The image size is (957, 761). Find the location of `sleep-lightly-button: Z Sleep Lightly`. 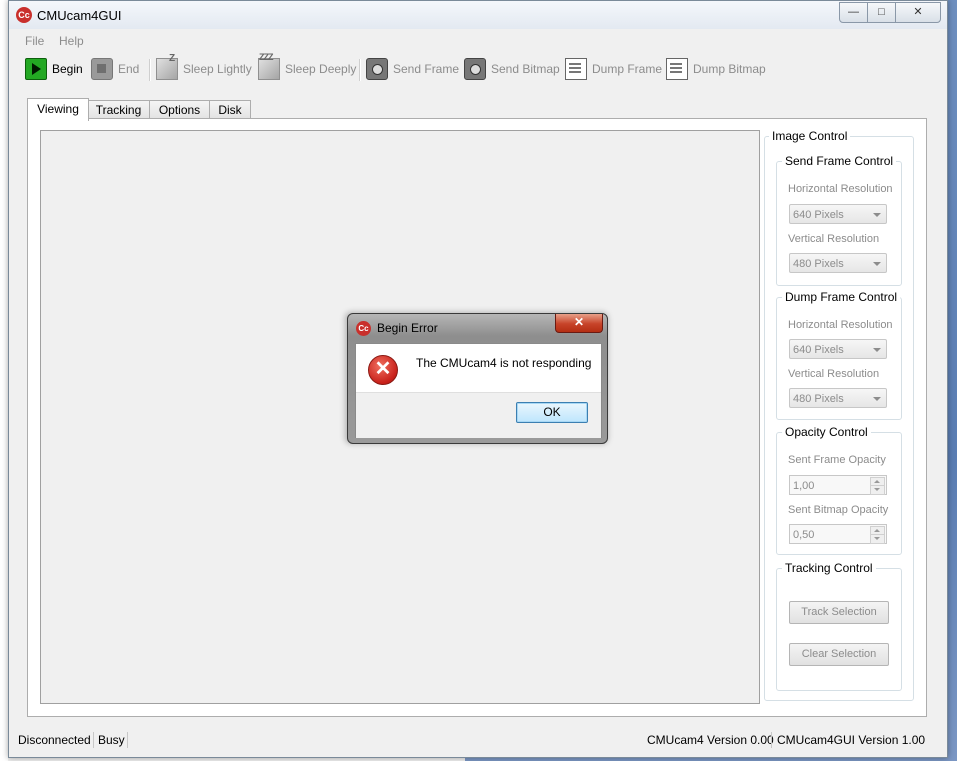

sleep-lightly-button: Z Sleep Lightly is located at coordinates (204, 67).